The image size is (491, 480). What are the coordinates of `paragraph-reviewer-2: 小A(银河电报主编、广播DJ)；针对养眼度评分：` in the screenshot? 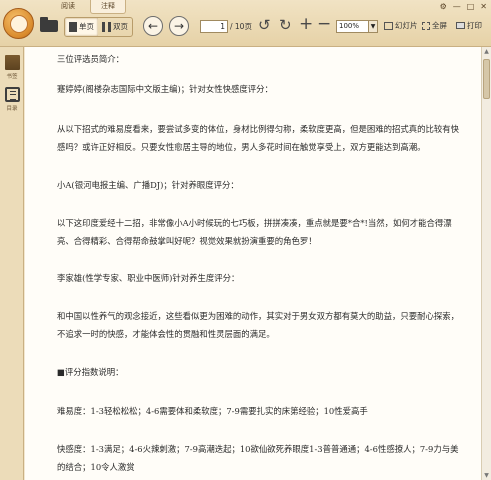 It's located at (148, 185).